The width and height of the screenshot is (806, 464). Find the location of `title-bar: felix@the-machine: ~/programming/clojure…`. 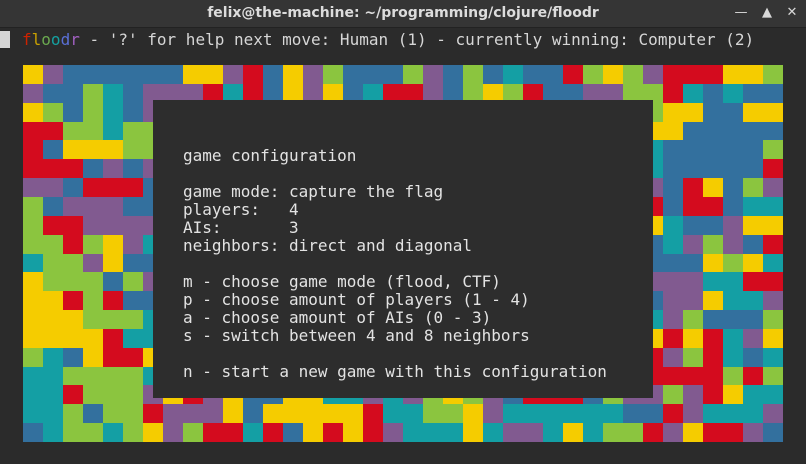

title-bar: felix@the-machine: ~/programming/clojure… is located at coordinates (403, 14).